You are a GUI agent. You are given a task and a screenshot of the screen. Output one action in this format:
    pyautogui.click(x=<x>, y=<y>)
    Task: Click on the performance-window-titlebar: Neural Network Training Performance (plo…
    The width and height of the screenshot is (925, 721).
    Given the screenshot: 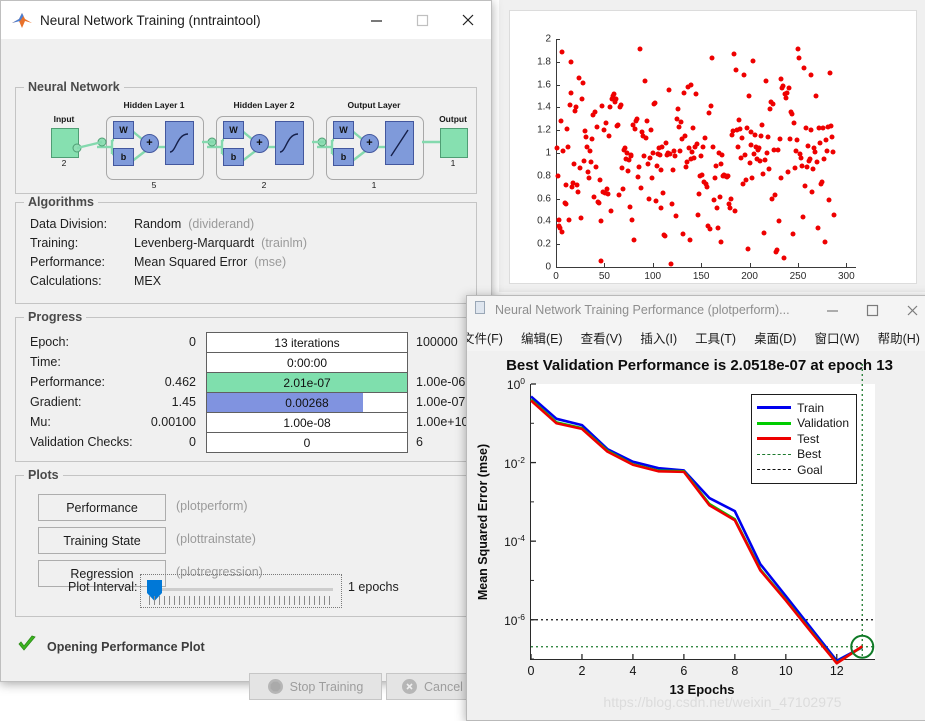 What is the action you would take?
    pyautogui.click(x=696, y=310)
    